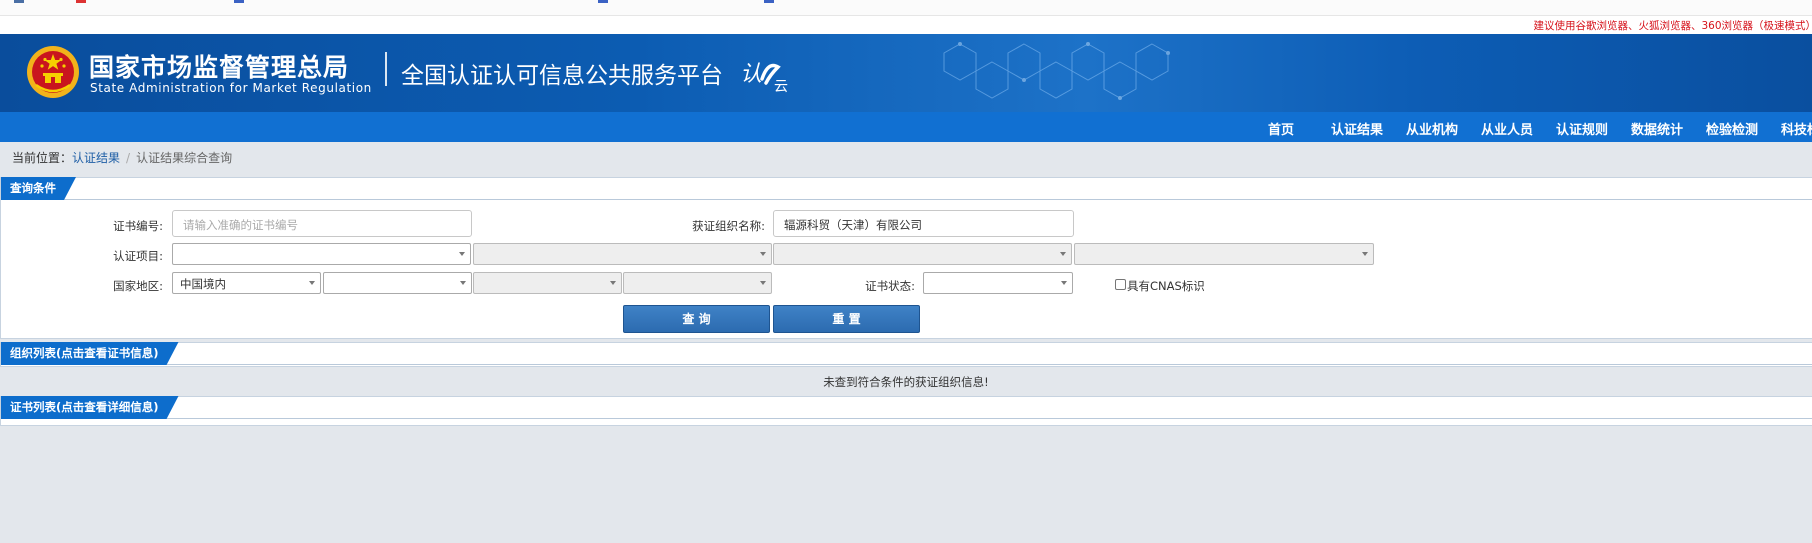 The image size is (1812, 543). What do you see at coordinates (138, 256) in the screenshot?
I see `cert-project-label: 认证项目:` at bounding box center [138, 256].